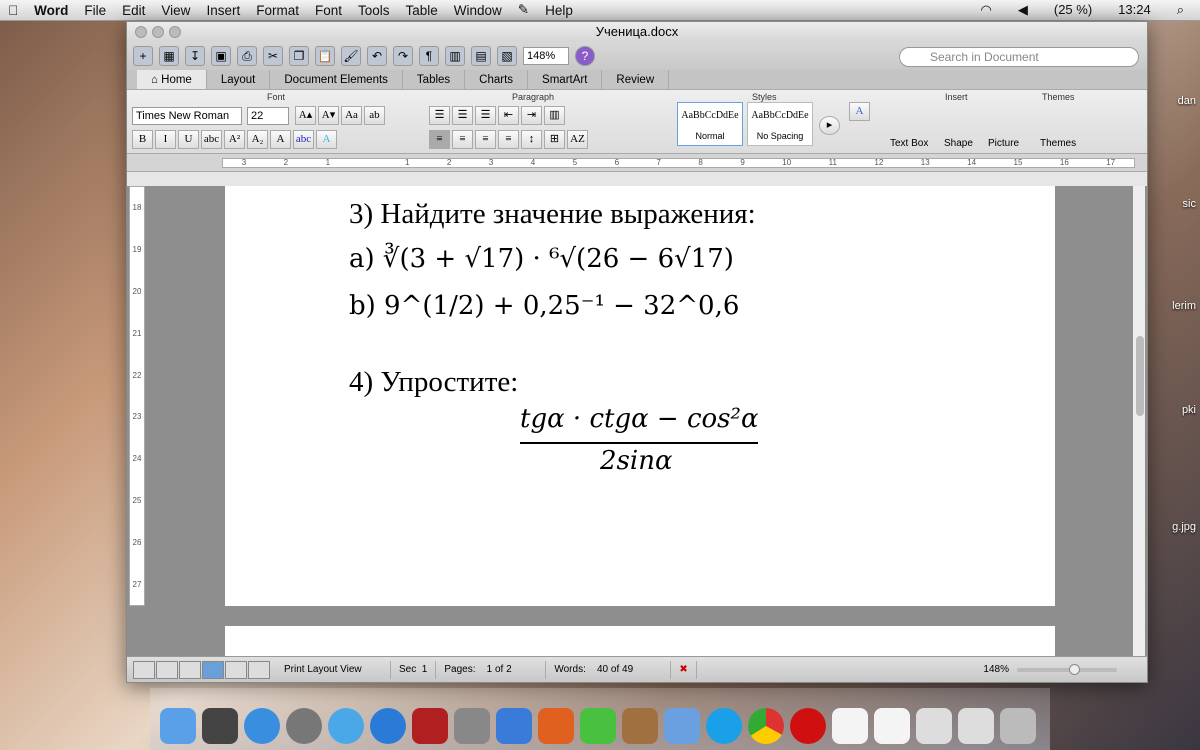  Describe the element at coordinates (175, 32) in the screenshot. I see `zoom-button` at that location.